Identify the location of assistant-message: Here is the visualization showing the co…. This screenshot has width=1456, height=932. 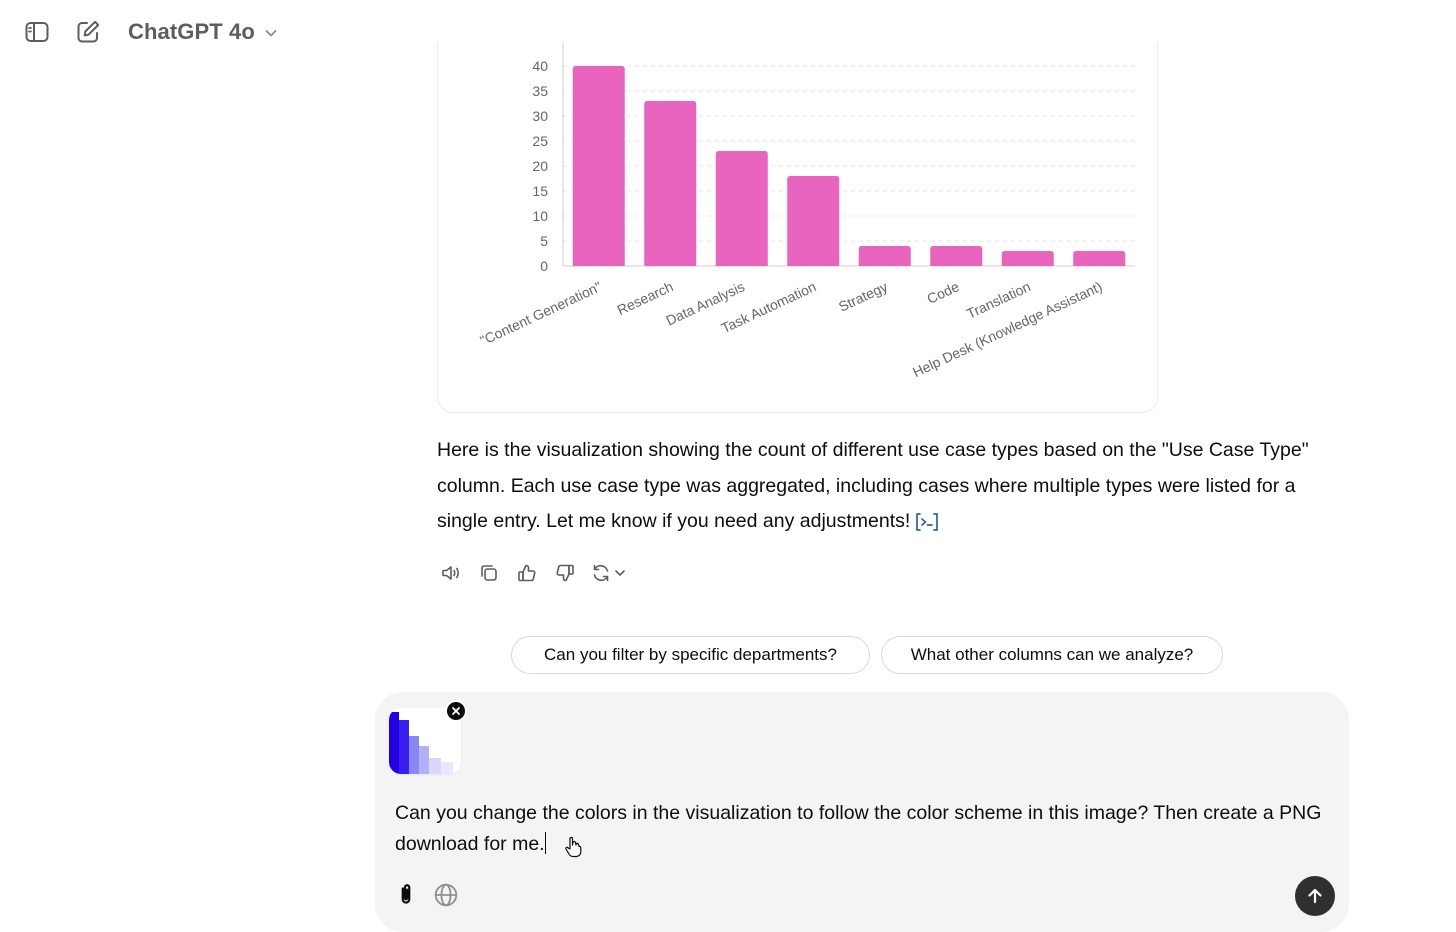
(877, 486).